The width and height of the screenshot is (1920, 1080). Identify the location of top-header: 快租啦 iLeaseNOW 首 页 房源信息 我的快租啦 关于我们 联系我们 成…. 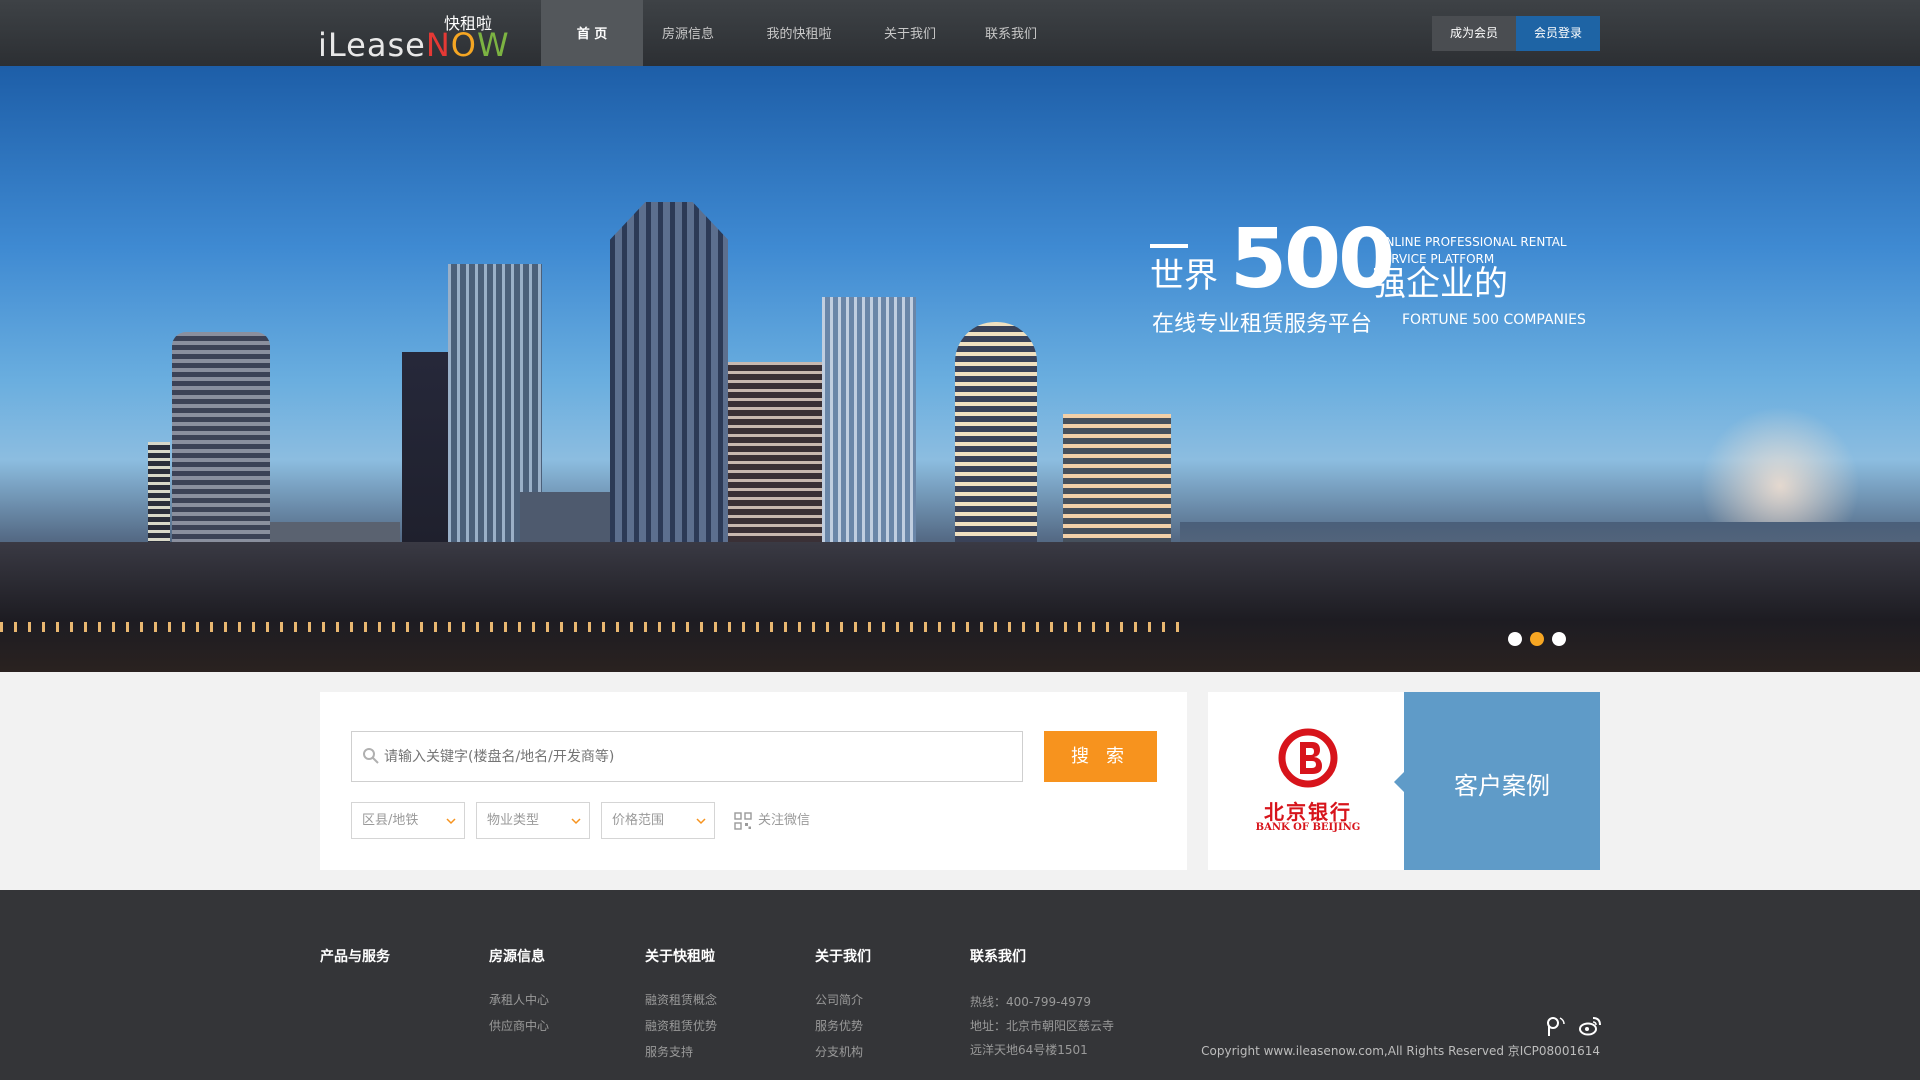
(960, 33).